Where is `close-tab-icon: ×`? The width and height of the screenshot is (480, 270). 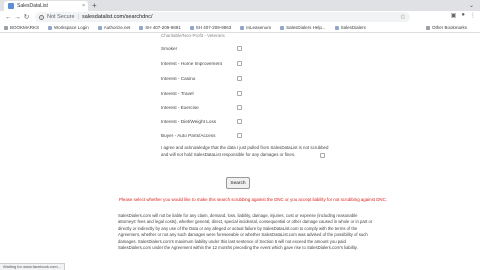 close-tab-icon: × is located at coordinates (83, 6).